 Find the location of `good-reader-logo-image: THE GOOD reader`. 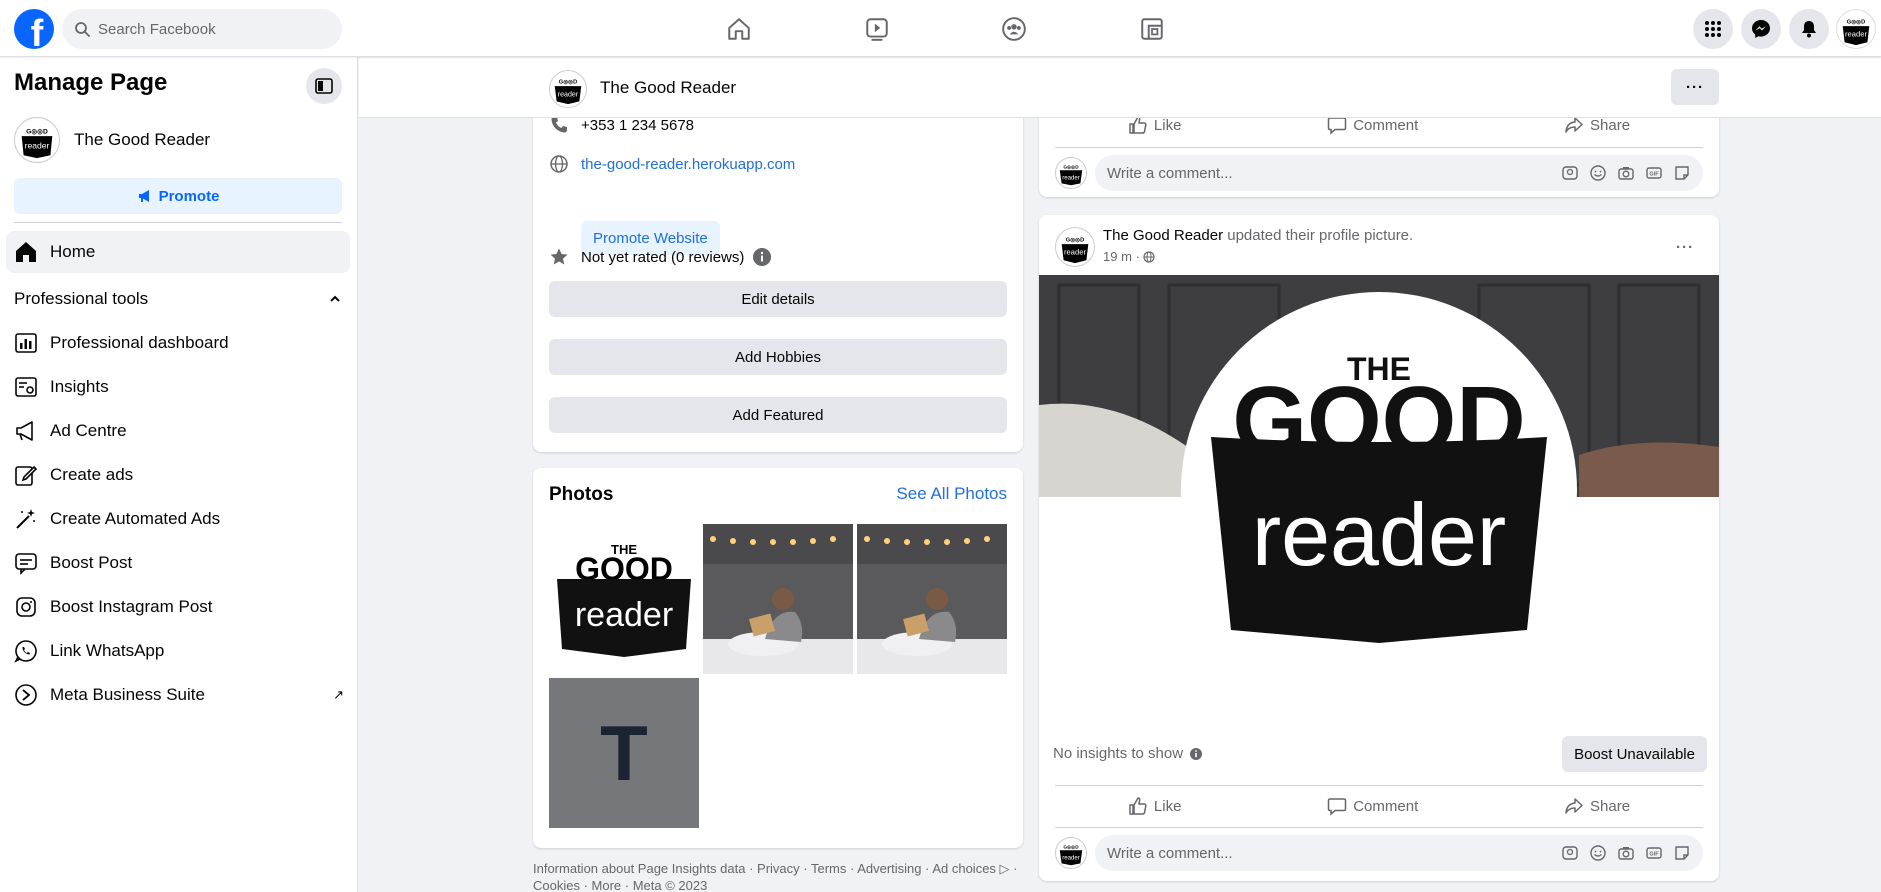

good-reader-logo-image: THE GOOD reader is located at coordinates (624, 599).